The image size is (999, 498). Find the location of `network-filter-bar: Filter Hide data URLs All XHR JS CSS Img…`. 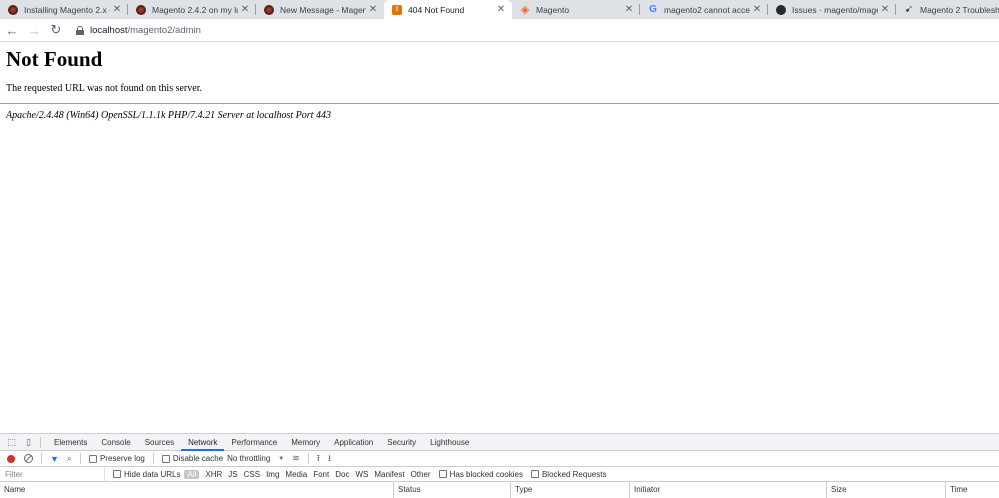

network-filter-bar: Filter Hide data URLs All XHR JS CSS Img… is located at coordinates (499, 474).